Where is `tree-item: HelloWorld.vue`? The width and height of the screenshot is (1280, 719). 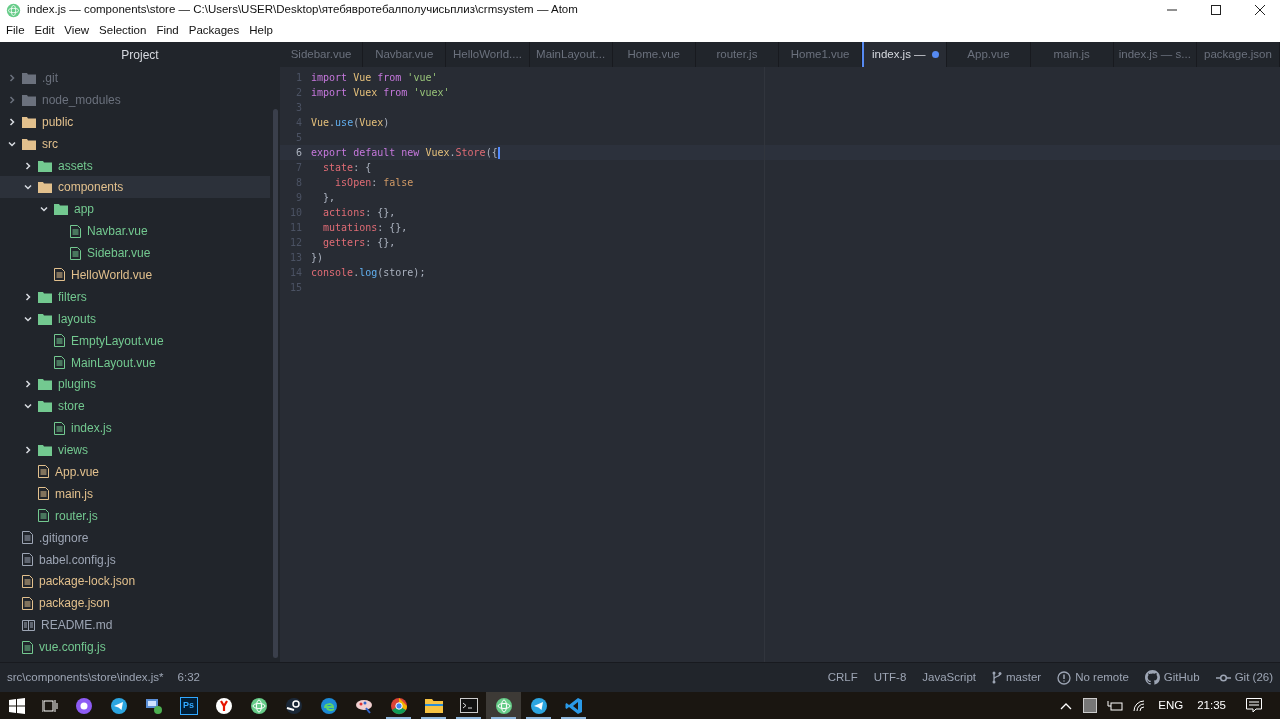 tree-item: HelloWorld.vue is located at coordinates (135, 275).